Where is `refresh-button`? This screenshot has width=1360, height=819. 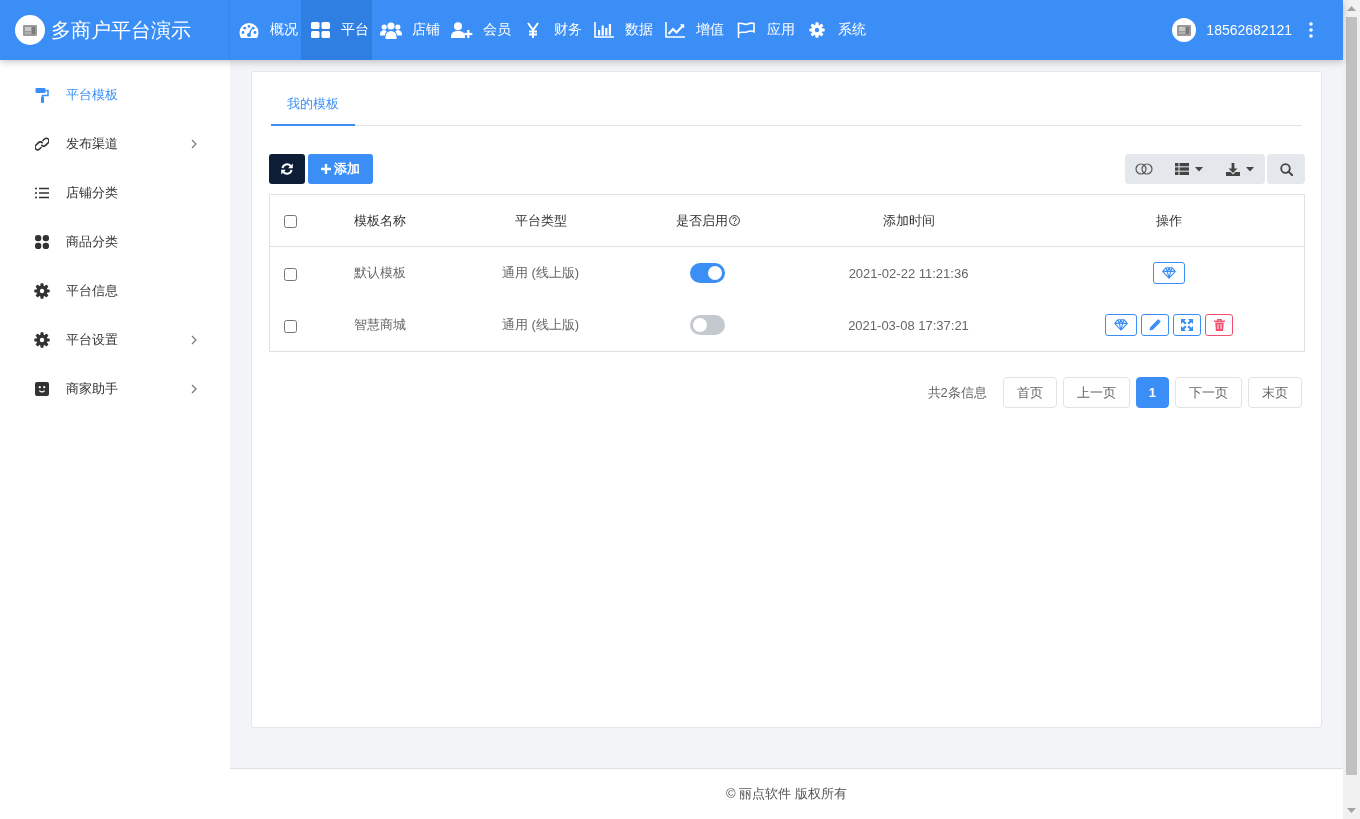 refresh-button is located at coordinates (287, 169).